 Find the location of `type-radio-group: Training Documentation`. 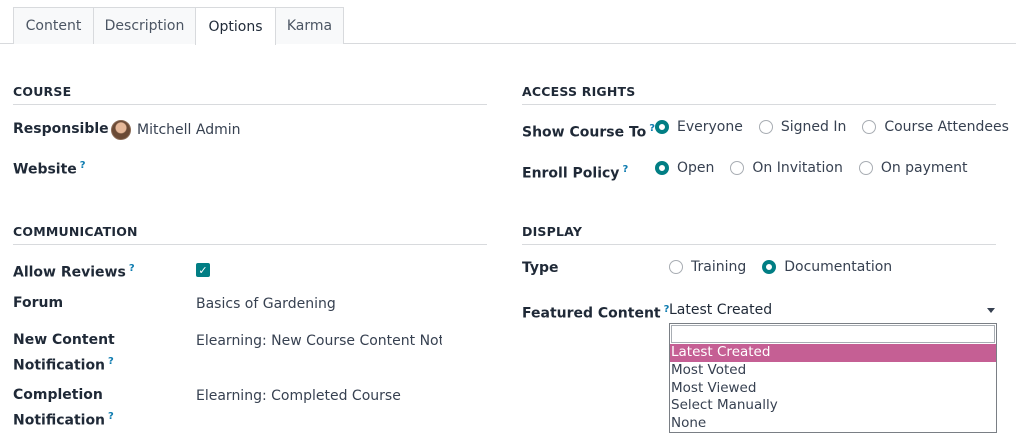

type-radio-group: Training Documentation is located at coordinates (788, 267).